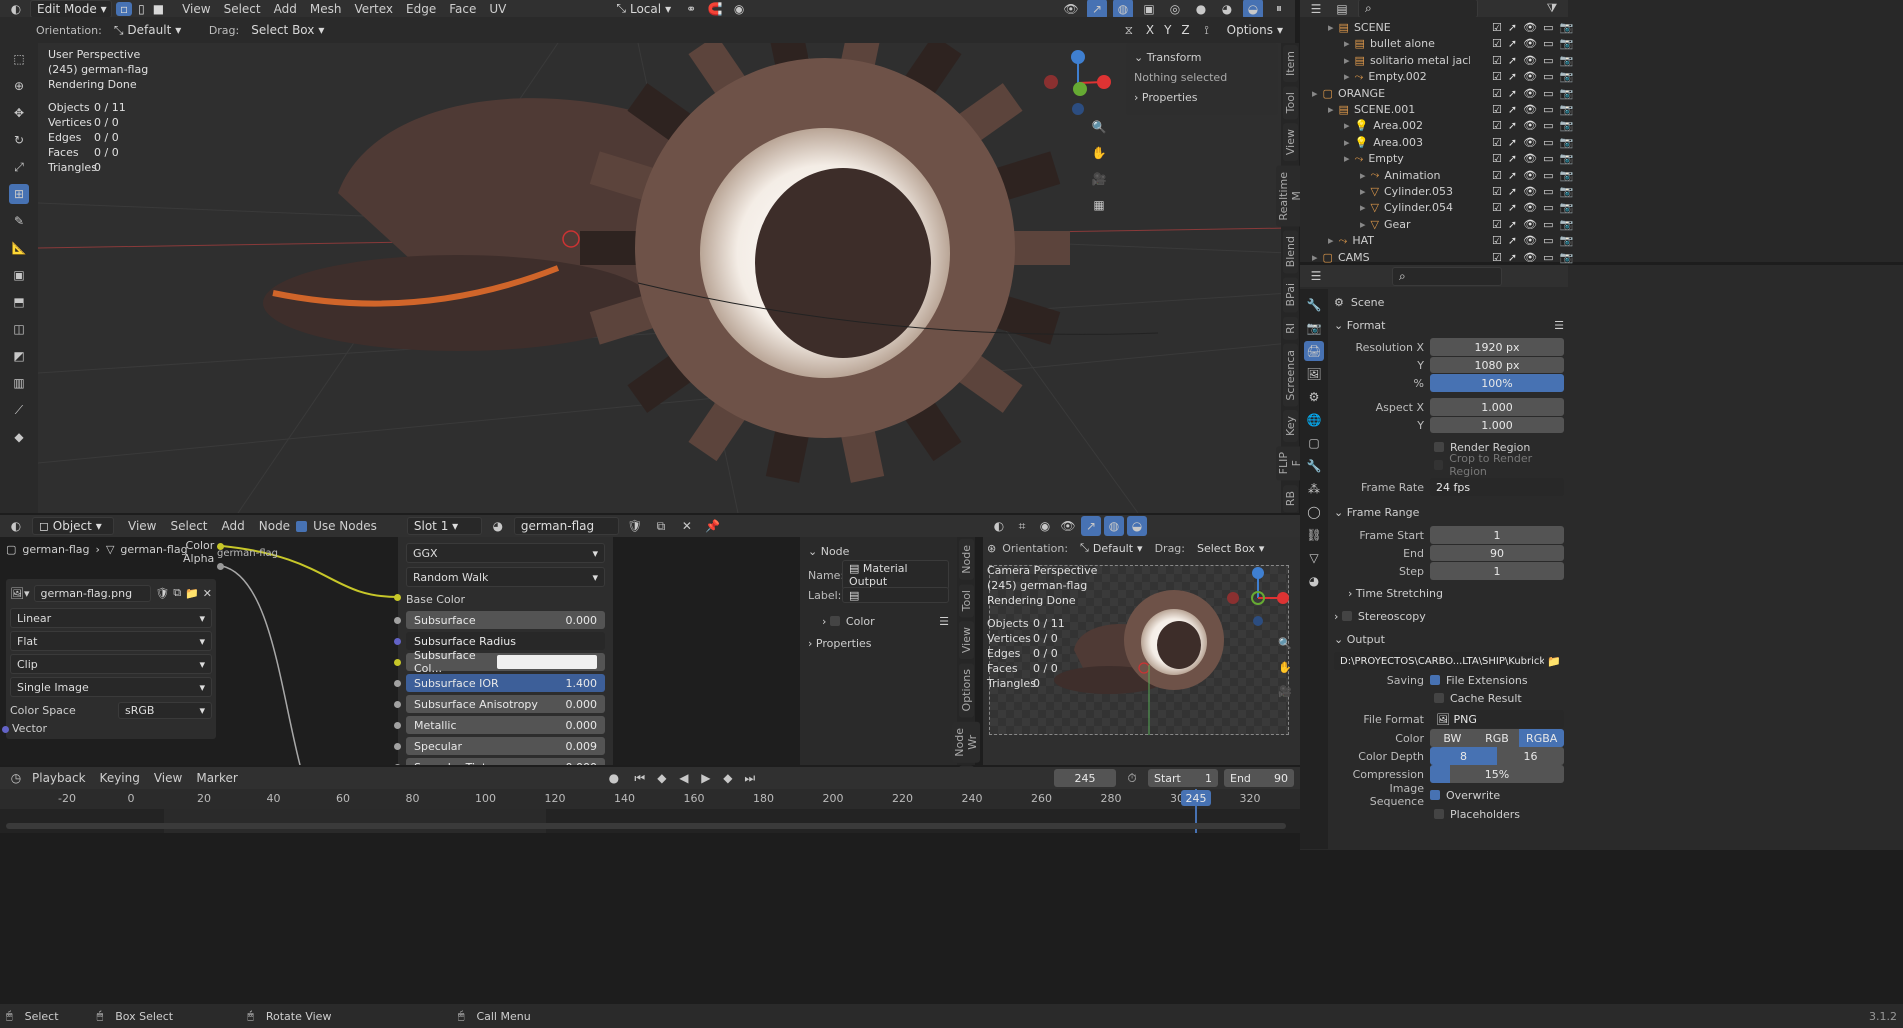  I want to click on cam-pan-icon: ✋, so click(1285, 667).